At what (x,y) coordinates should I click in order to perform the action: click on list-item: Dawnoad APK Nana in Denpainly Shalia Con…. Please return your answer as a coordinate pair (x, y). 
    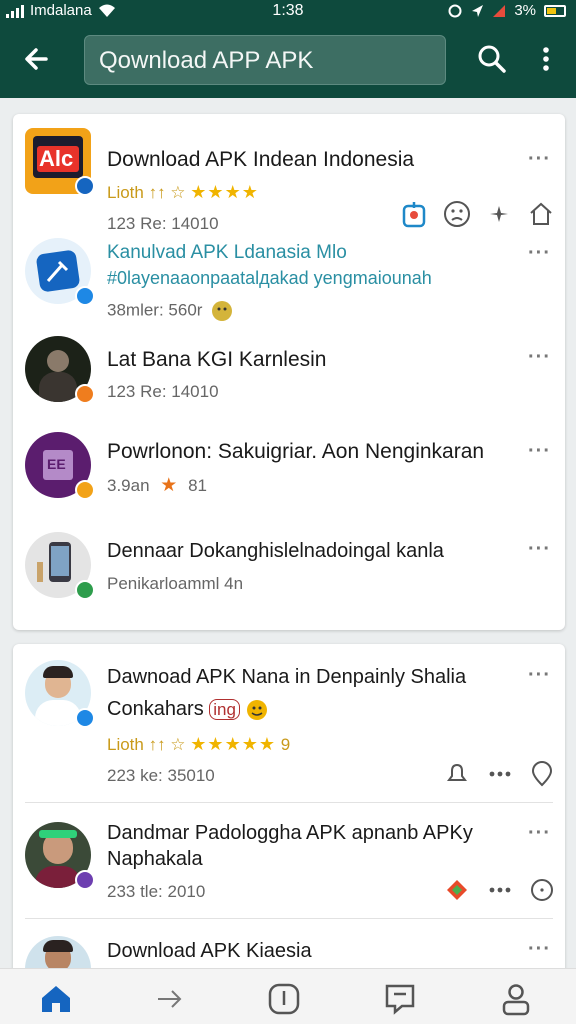
    Looking at the image, I should click on (289, 730).